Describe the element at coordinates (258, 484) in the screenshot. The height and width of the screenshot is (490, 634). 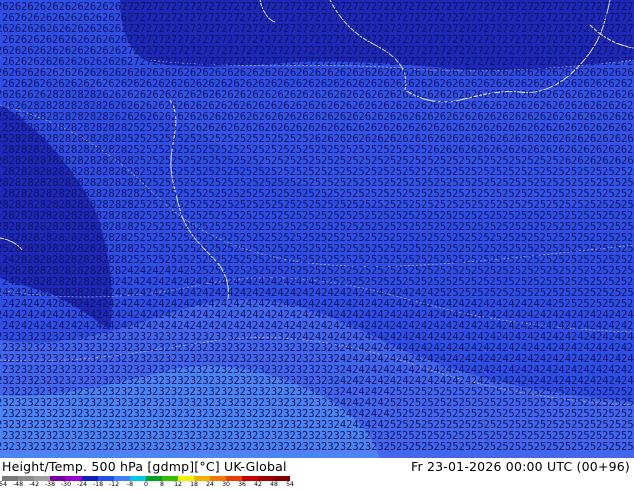
I see `colorbar-tick-label: 42` at that location.